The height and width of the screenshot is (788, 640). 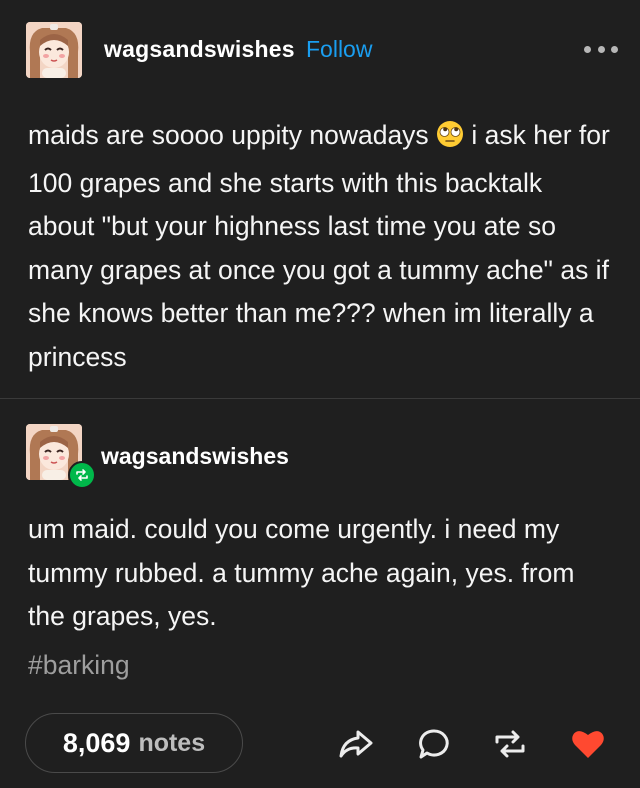 I want to click on reblog-badge-icon, so click(x=82, y=475).